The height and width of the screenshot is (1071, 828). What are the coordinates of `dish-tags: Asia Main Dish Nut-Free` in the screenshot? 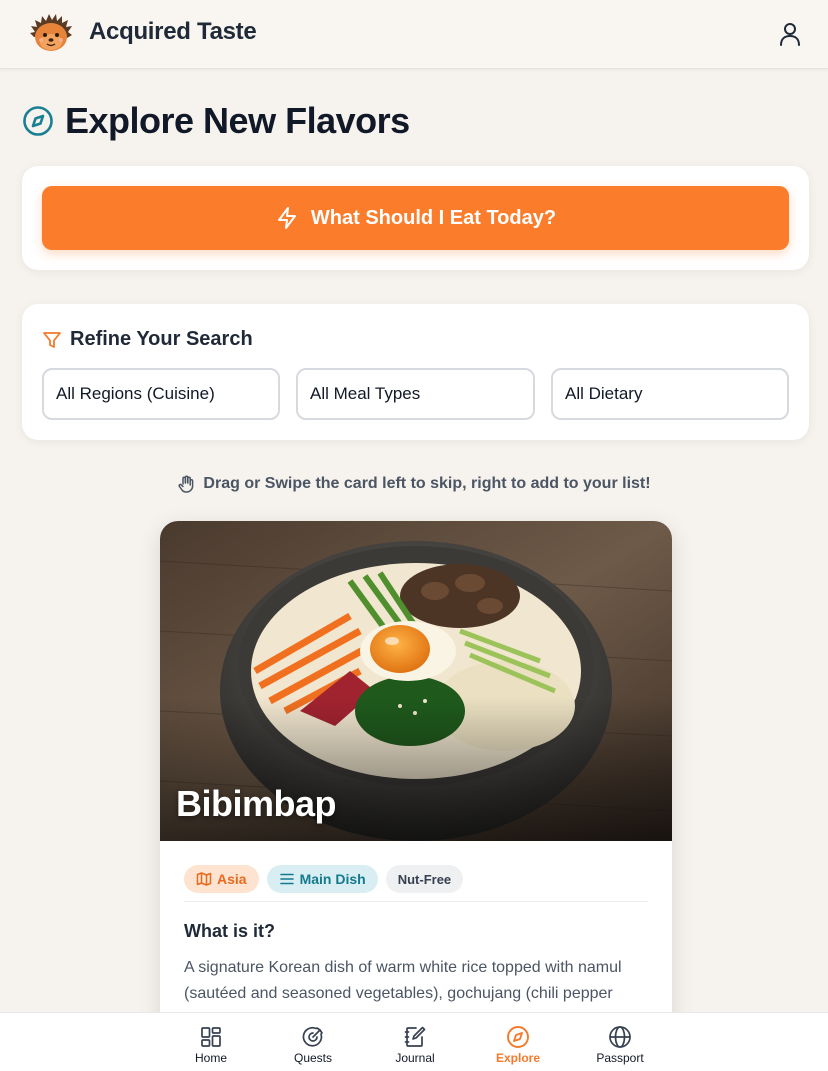 It's located at (324, 879).